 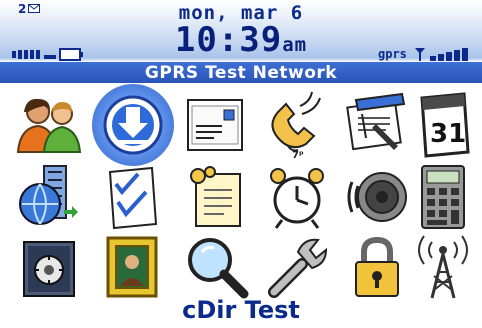 I want to click on network-bar: GPRS Test Network, so click(x=241, y=72).